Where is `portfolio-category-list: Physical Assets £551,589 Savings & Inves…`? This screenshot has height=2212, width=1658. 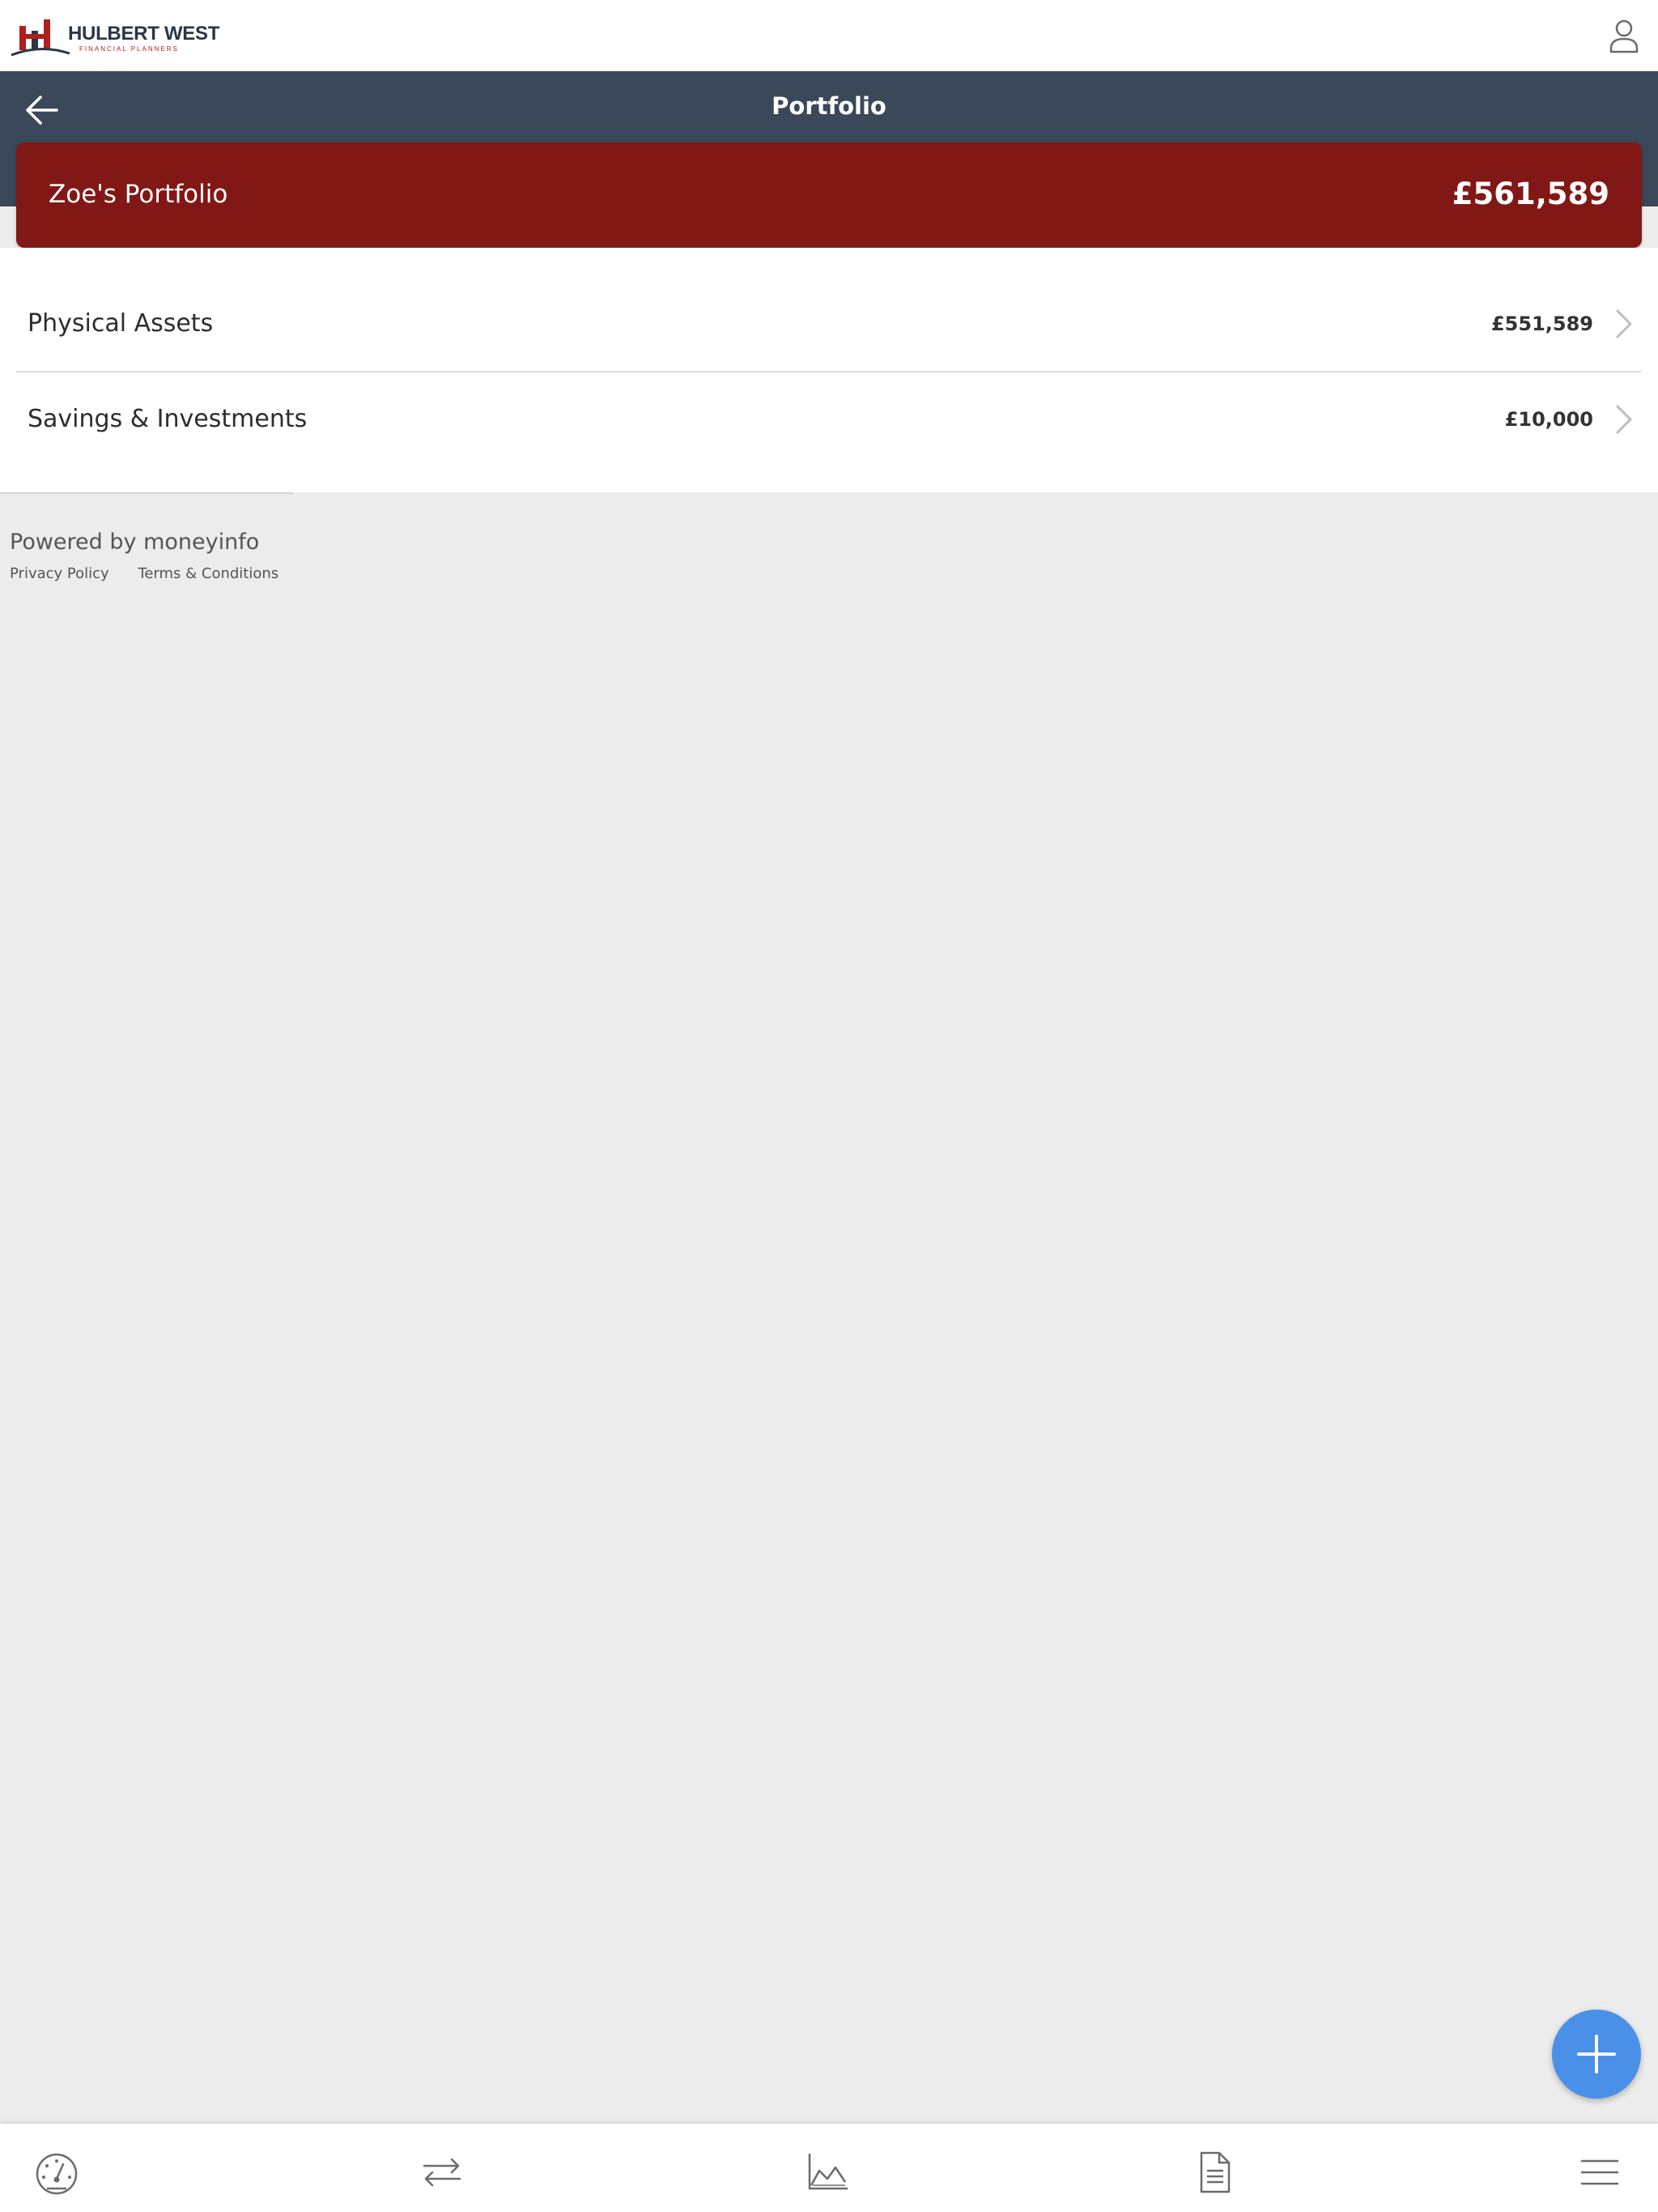
portfolio-category-list: Physical Assets £551,589 Savings & Inves… is located at coordinates (829, 370).